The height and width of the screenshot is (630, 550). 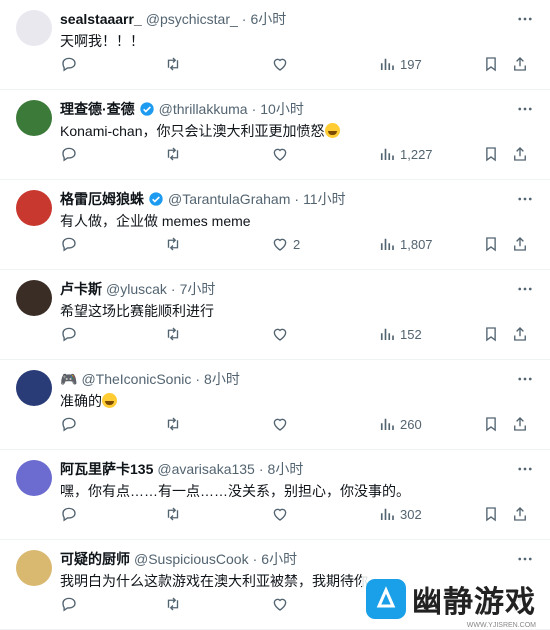 What do you see at coordinates (136, 289) in the screenshot?
I see `user-handle: @yluscak` at bounding box center [136, 289].